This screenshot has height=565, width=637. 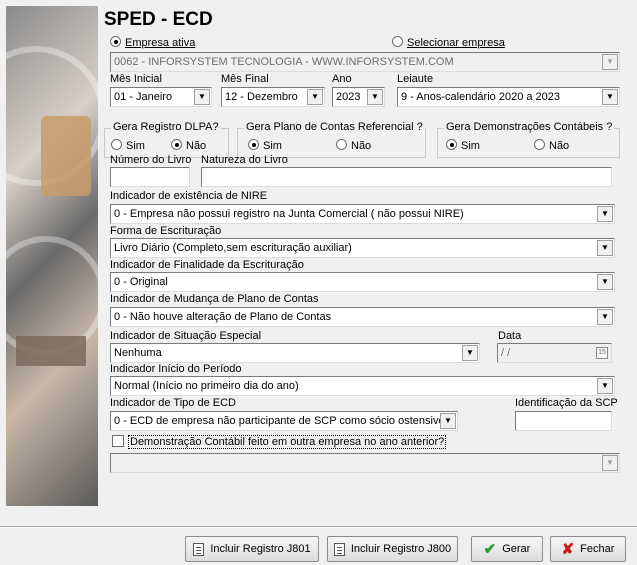 I want to click on dlpa-nao-radio: Não, so click(x=188, y=145).